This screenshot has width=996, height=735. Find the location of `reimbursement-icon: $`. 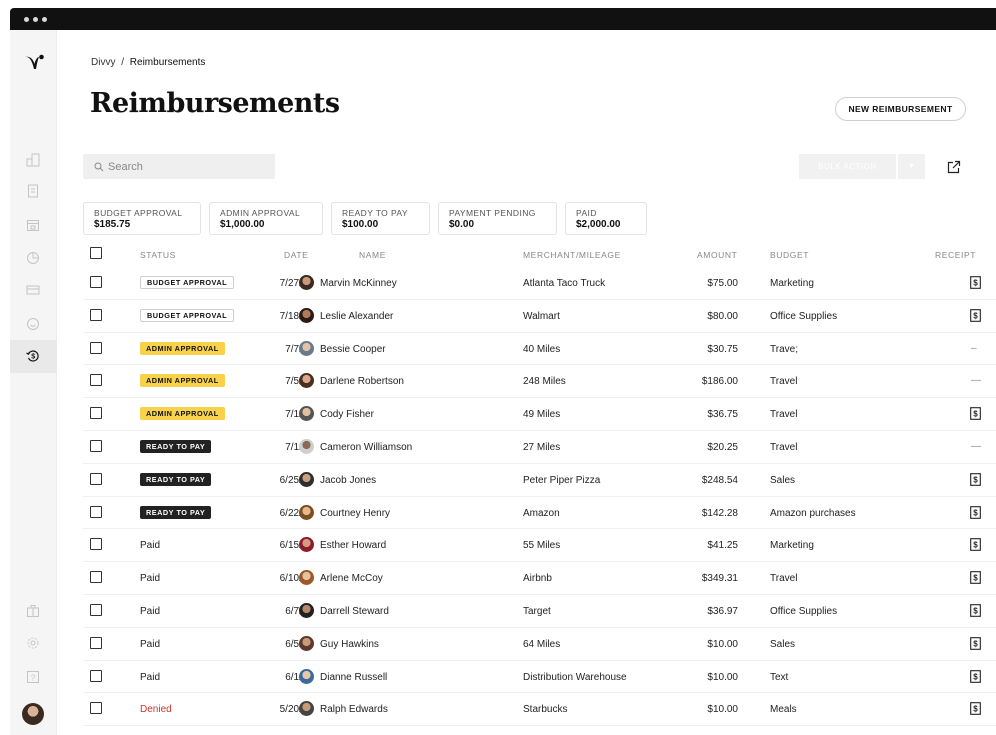

reimbursement-icon: $ is located at coordinates (33, 356).